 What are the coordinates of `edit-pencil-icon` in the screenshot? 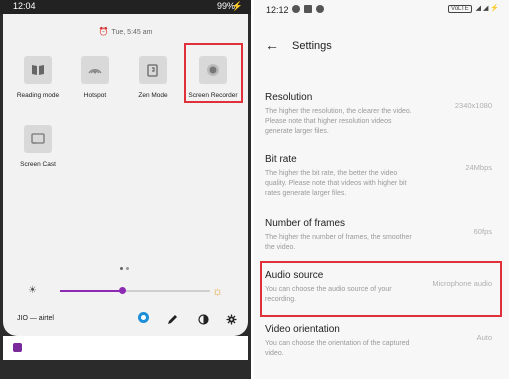 It's located at (172, 319).